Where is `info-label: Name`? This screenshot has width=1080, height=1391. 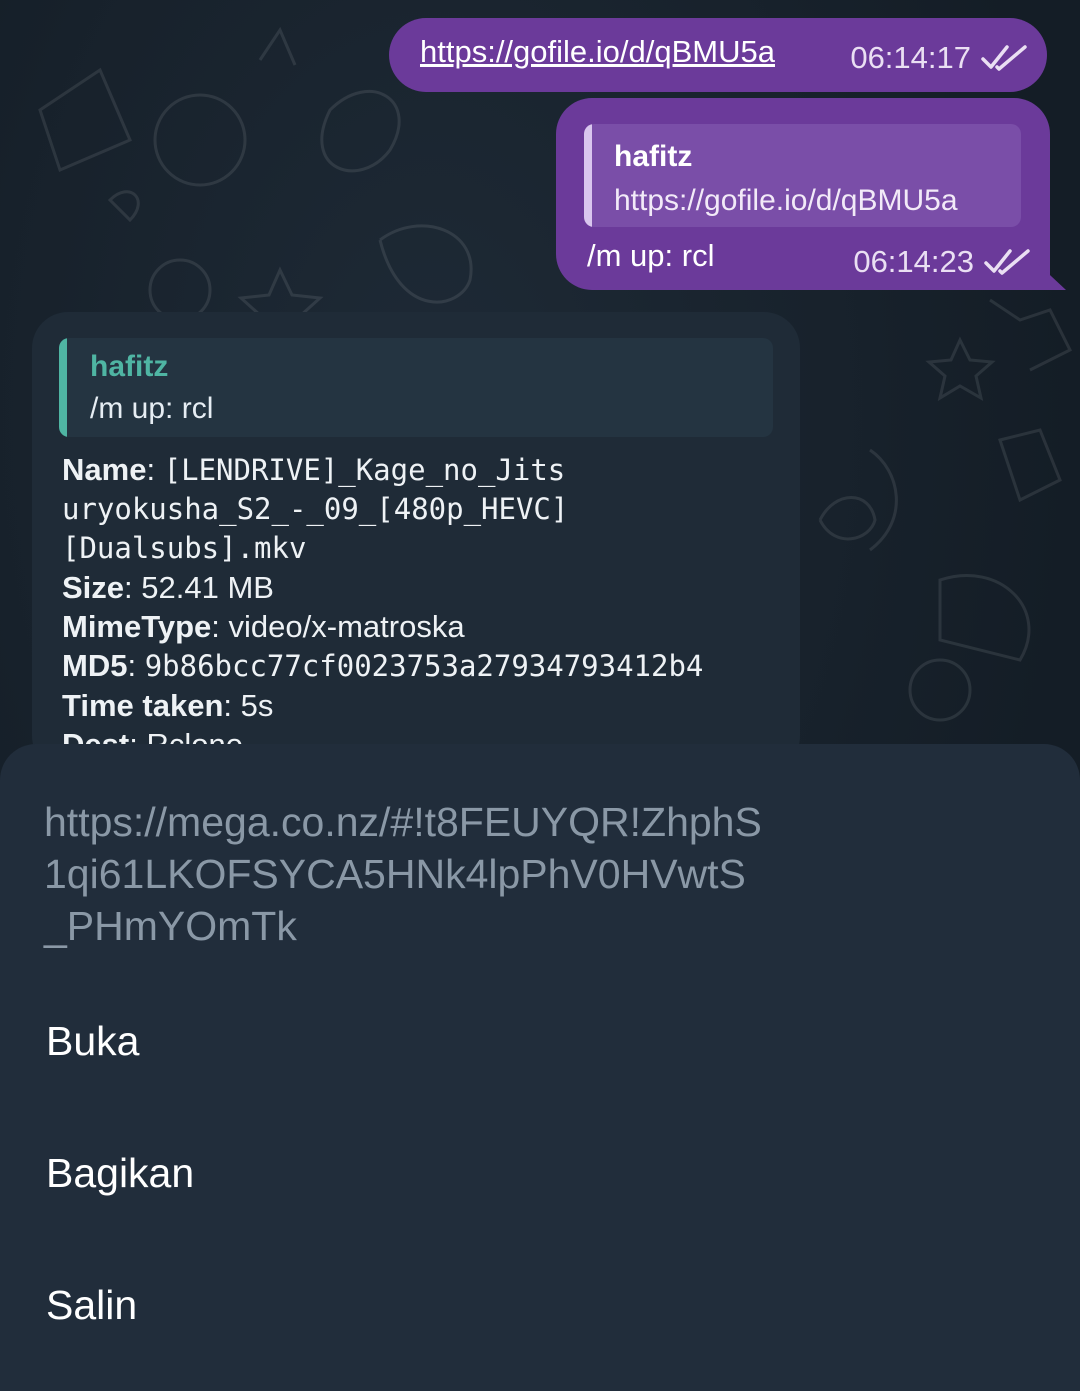 info-label: Name is located at coordinates (104, 469).